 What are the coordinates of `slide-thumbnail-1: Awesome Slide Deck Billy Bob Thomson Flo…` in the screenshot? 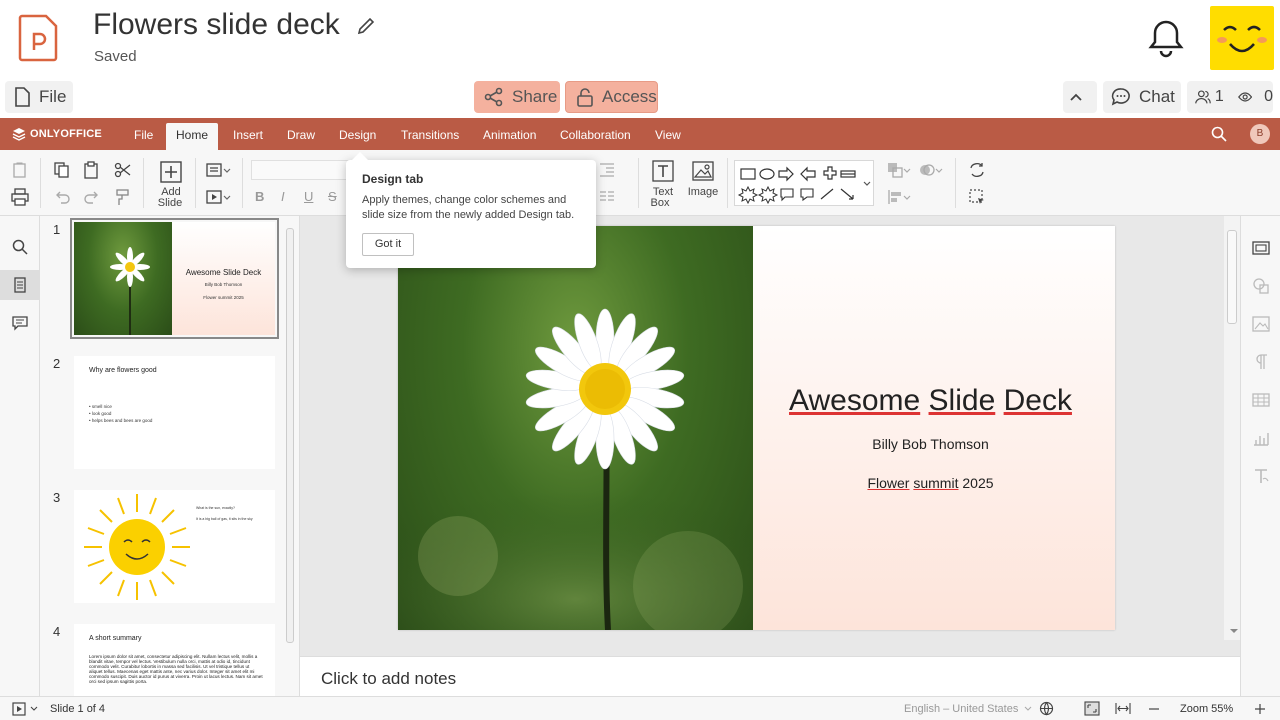 It's located at (174, 278).